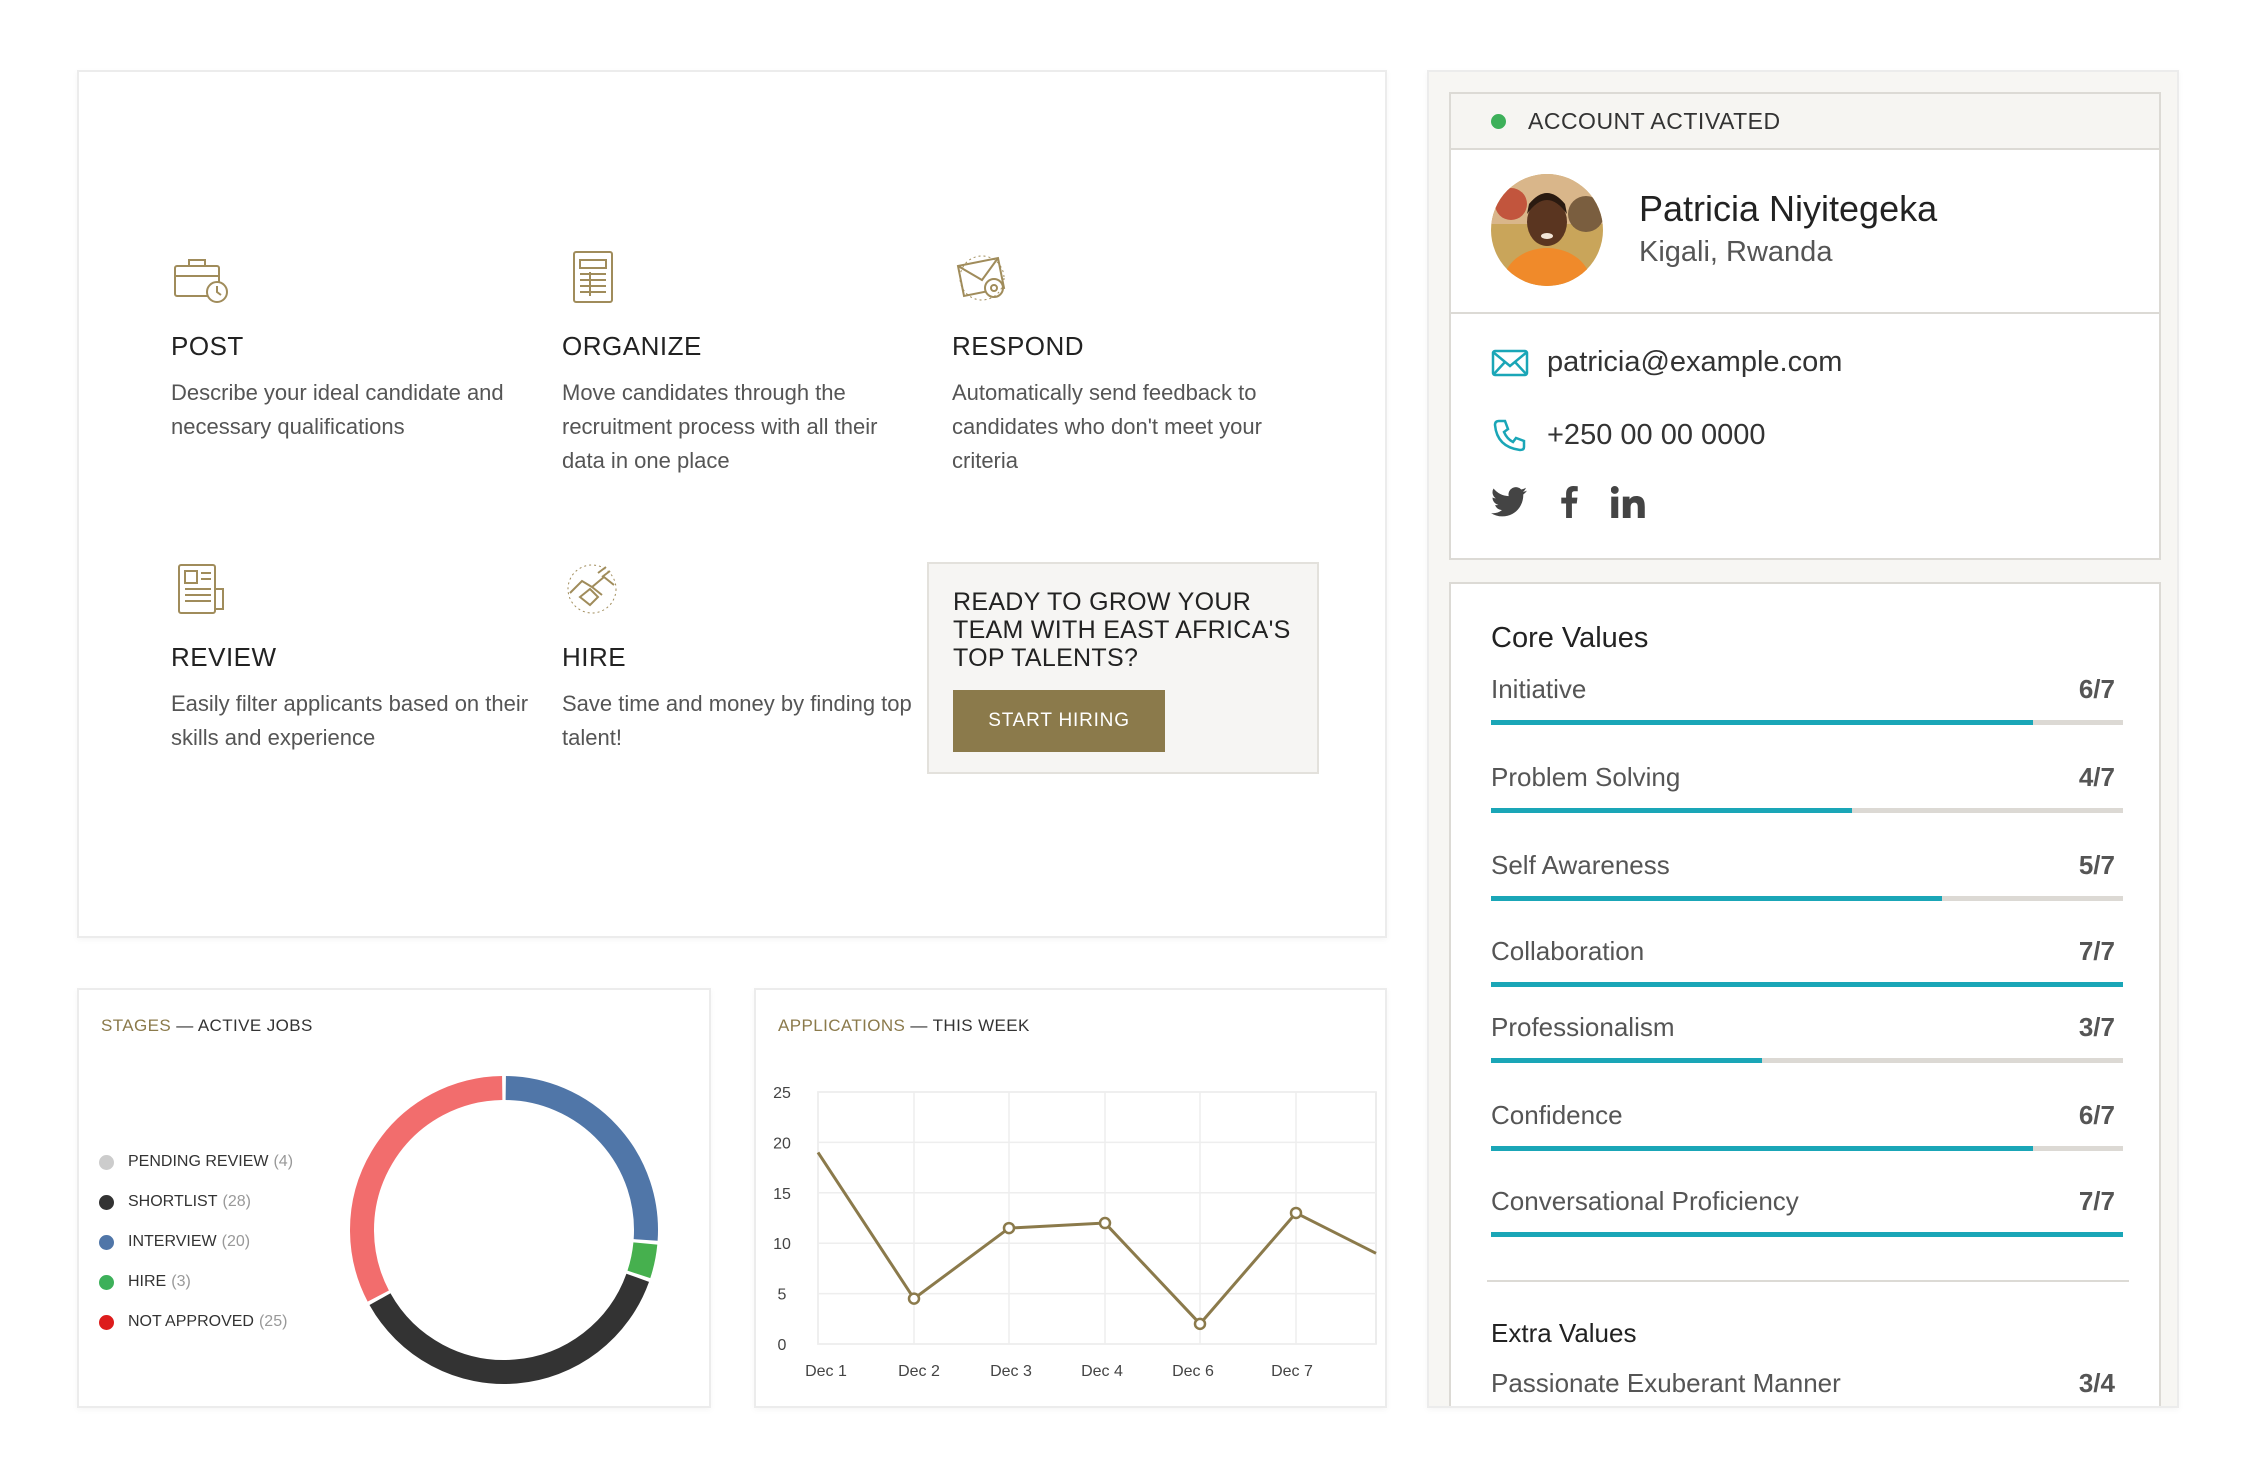 Image resolution: width=2248 pixels, height=1474 pixels. I want to click on core-value-row: Confidence 6/7, so click(1807, 1125).